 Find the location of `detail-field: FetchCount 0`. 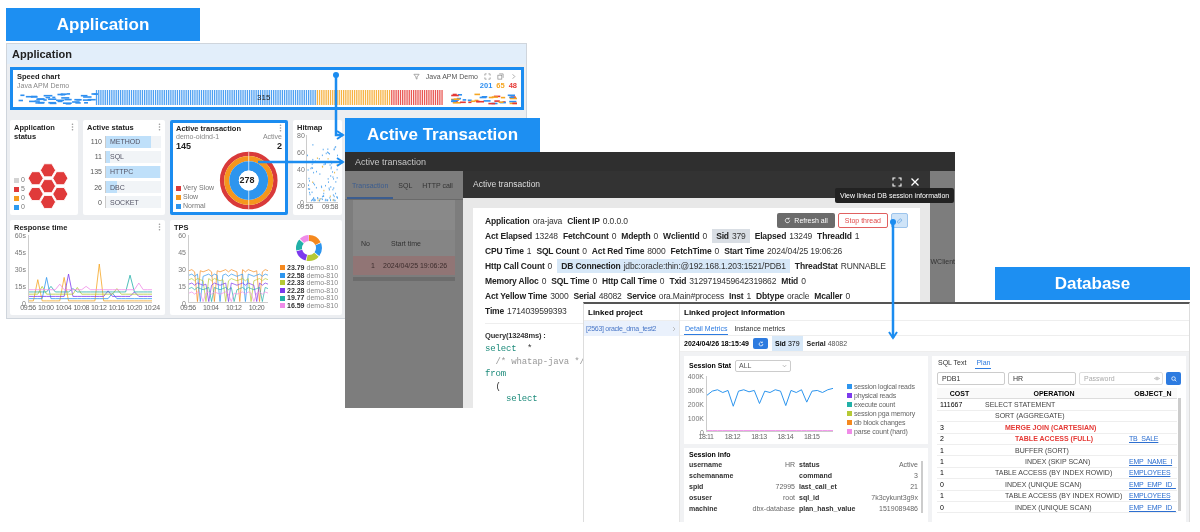

detail-field: FetchCount 0 is located at coordinates (589, 235).